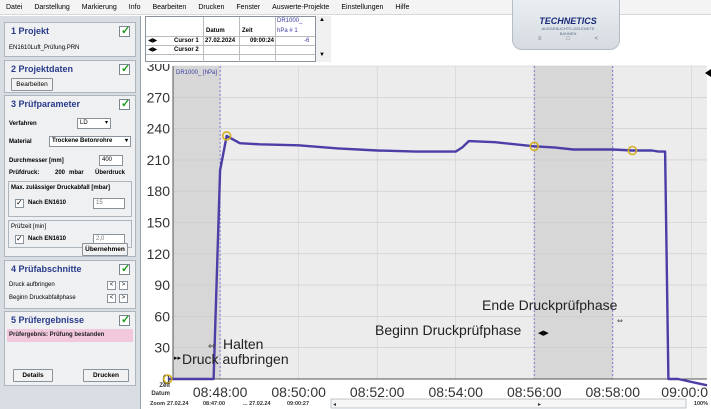 The image size is (711, 409). What do you see at coordinates (298, 392) in the screenshot?
I see `x-tick-label: 08:50:00` at bounding box center [298, 392].